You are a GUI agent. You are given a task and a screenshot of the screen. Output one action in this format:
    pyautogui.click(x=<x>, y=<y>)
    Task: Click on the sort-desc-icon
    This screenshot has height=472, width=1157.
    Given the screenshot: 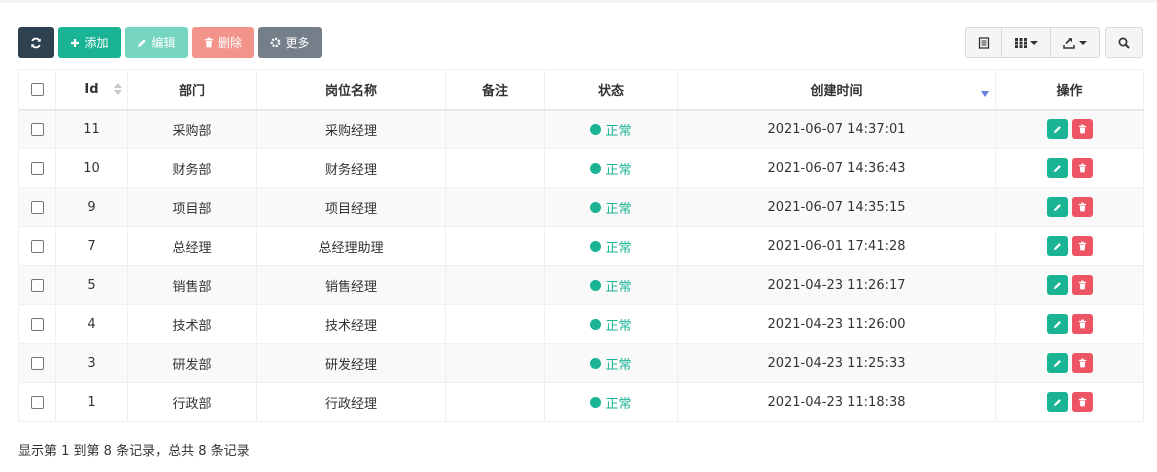 What is the action you would take?
    pyautogui.click(x=985, y=94)
    